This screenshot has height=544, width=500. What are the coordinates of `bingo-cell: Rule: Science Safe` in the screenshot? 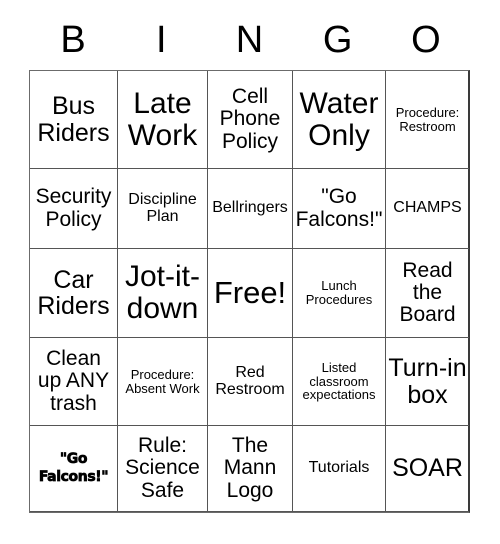 It's located at (163, 469).